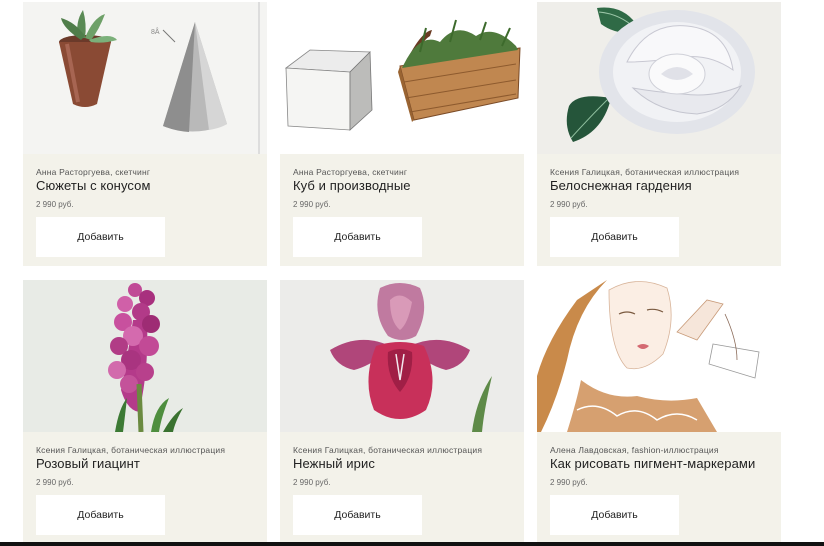 Image resolution: width=824 pixels, height=546 pixels. What do you see at coordinates (93, 185) in the screenshot?
I see `product-title: Сюжеты с конусом` at bounding box center [93, 185].